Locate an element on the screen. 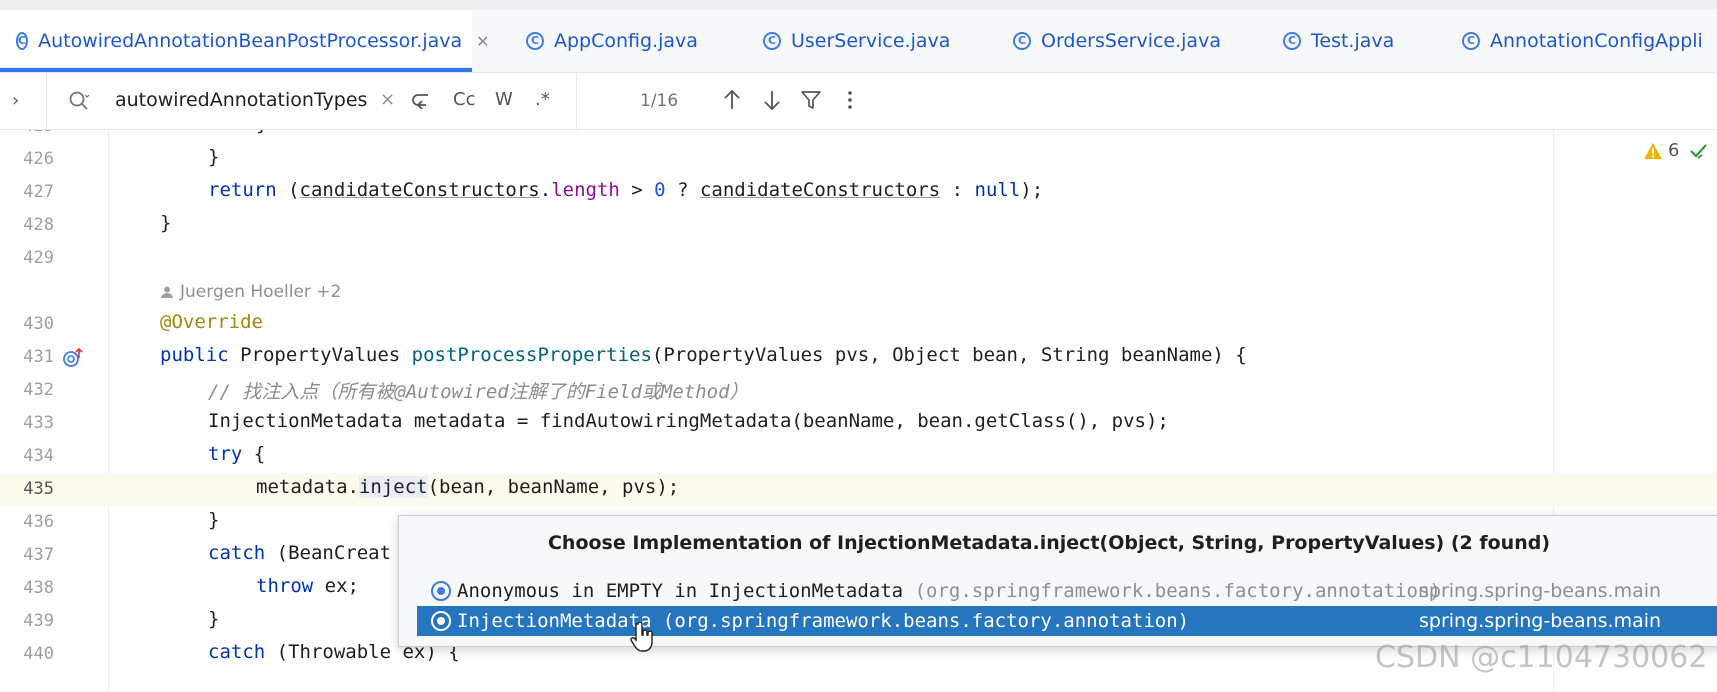 This screenshot has height=692, width=1717. code-text: catch (BeanCreat is located at coordinates (300, 553).